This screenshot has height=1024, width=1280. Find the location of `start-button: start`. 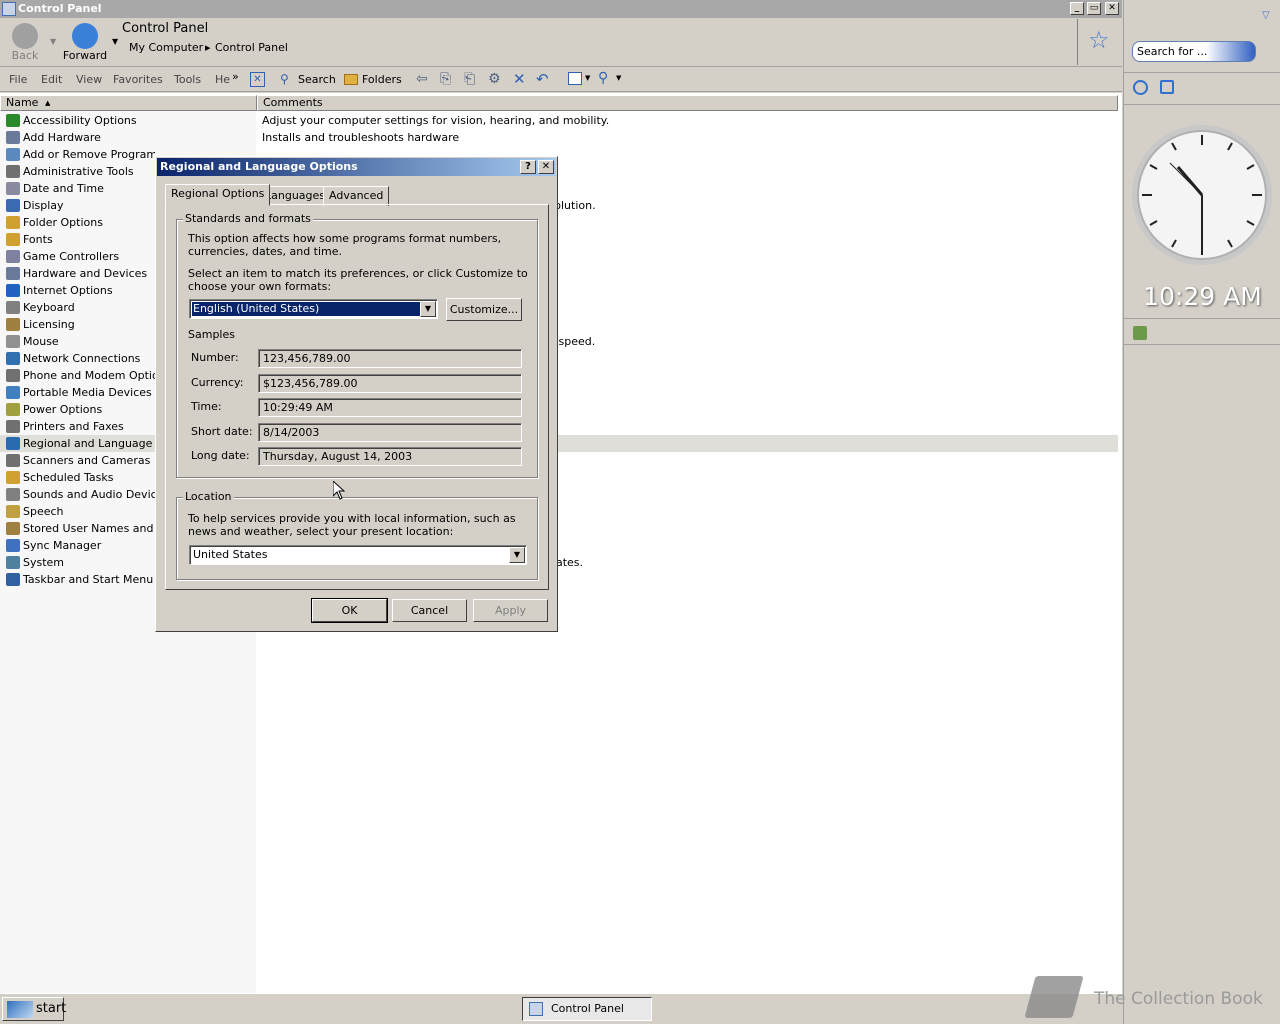

start-button: start is located at coordinates (34, 1009).